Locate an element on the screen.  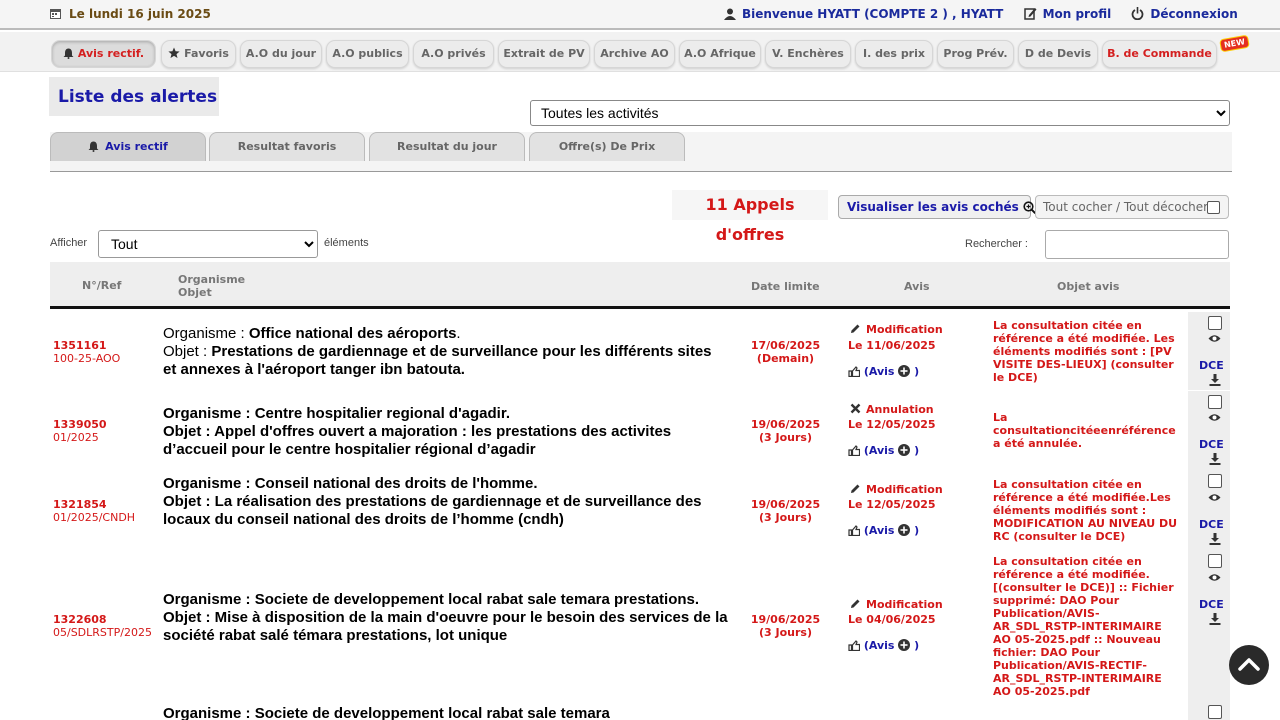
nav-demande-devis: D de Devis is located at coordinates (1058, 54).